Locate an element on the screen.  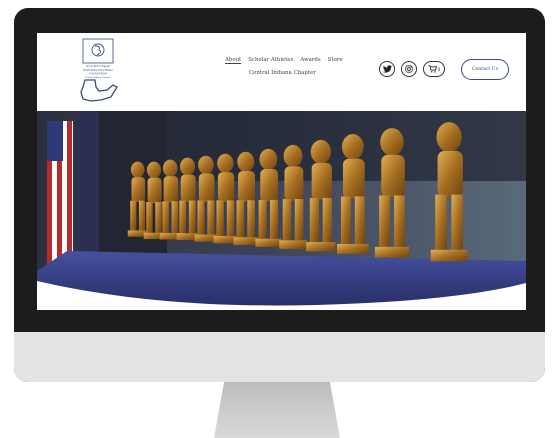
logo-line-1: Circle Bowl Chapter is located at coordinates (98, 66).